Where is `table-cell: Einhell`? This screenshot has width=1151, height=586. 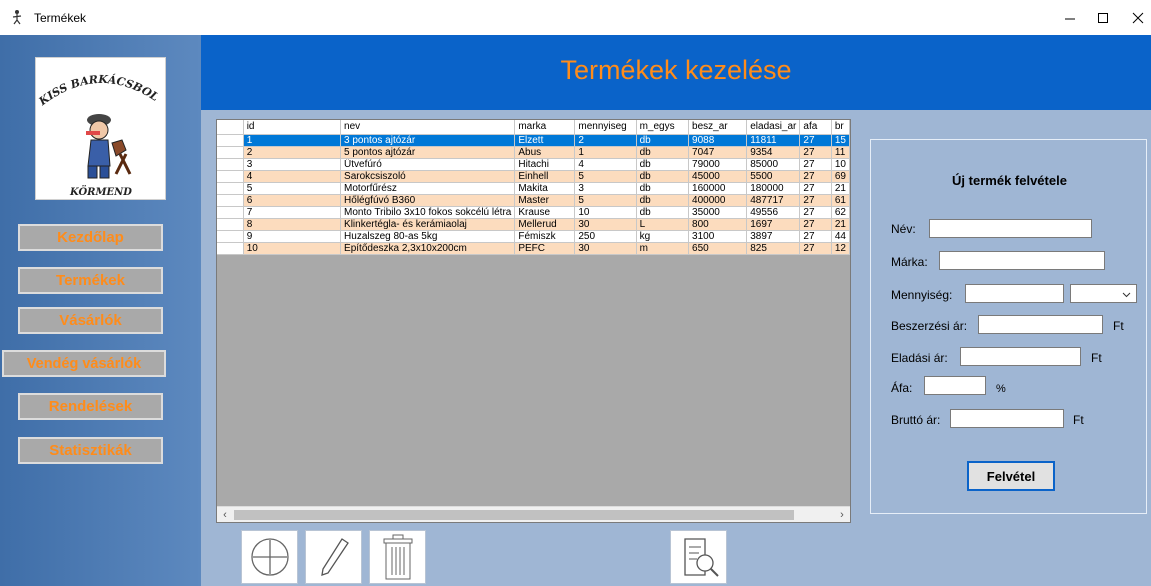 table-cell: Einhell is located at coordinates (545, 176).